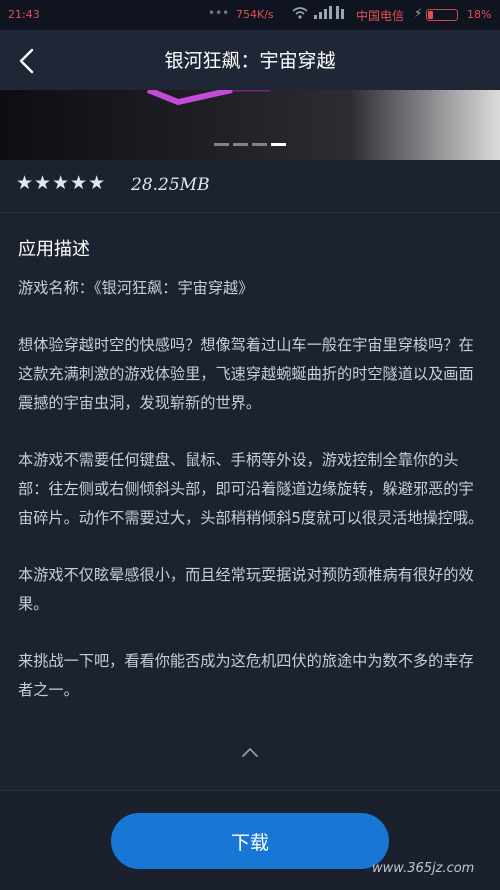 This screenshot has height=890, width=500. What do you see at coordinates (423, 868) in the screenshot?
I see `watermark: www.365jz.com` at bounding box center [423, 868].